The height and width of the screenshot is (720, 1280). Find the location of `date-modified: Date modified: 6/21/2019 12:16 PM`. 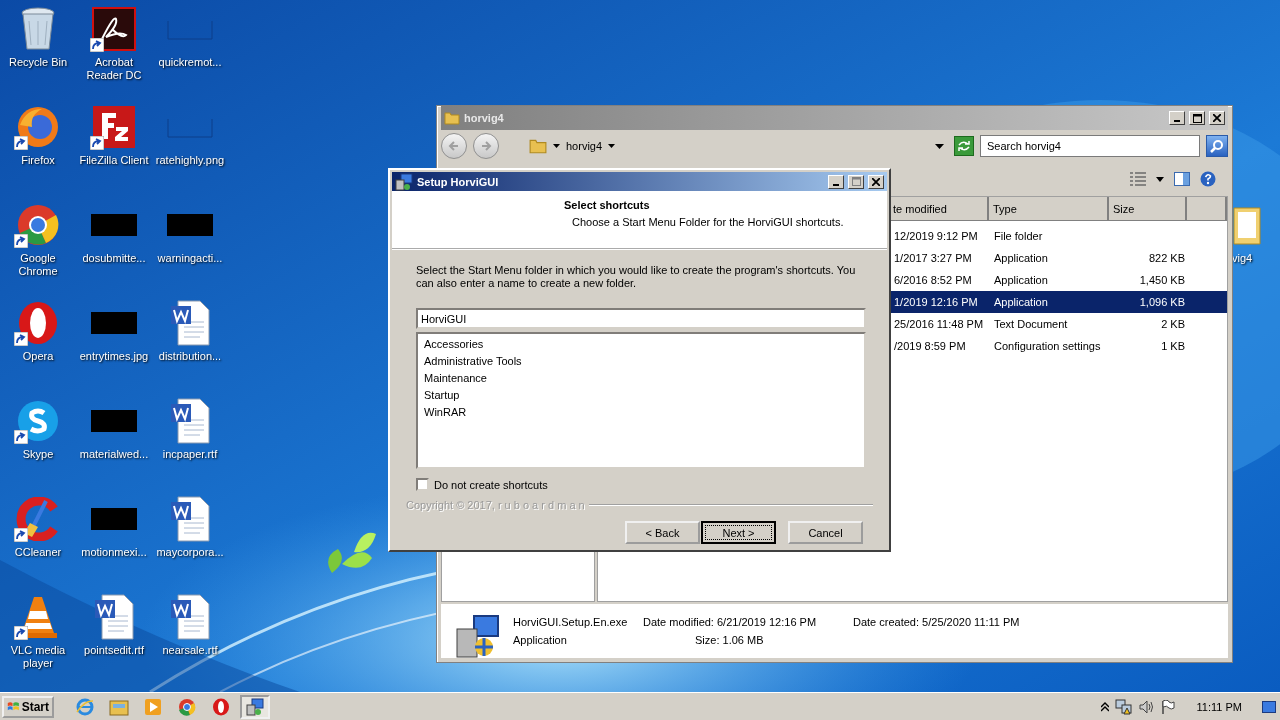

date-modified: Date modified: 6/21/2019 12:16 PM is located at coordinates (730, 622).